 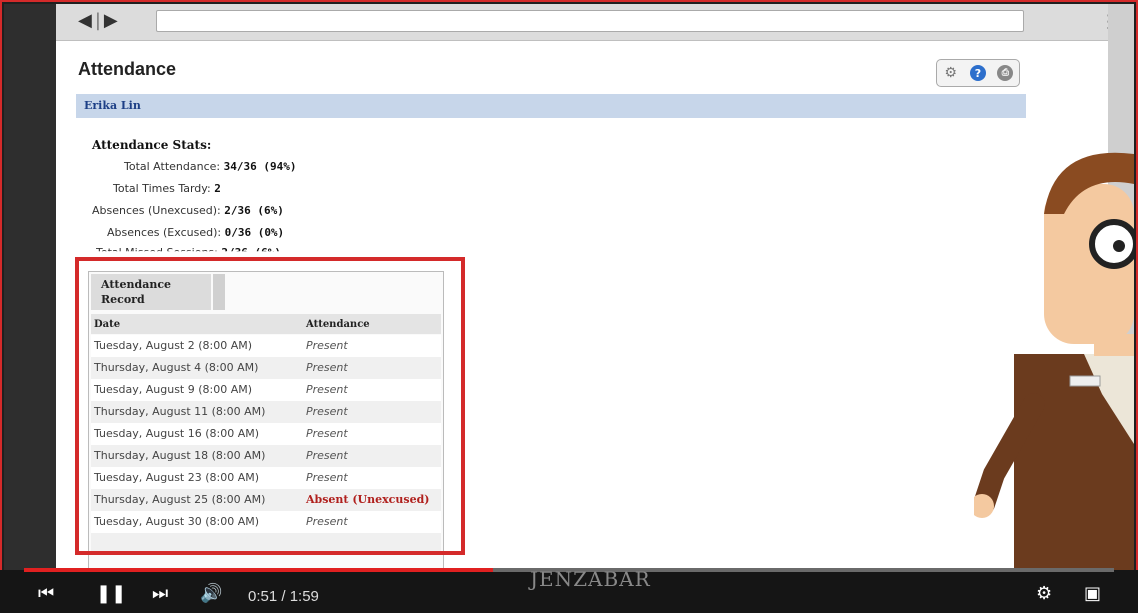 I want to click on settings-gear-icon: ⚙, so click(x=1044, y=593).